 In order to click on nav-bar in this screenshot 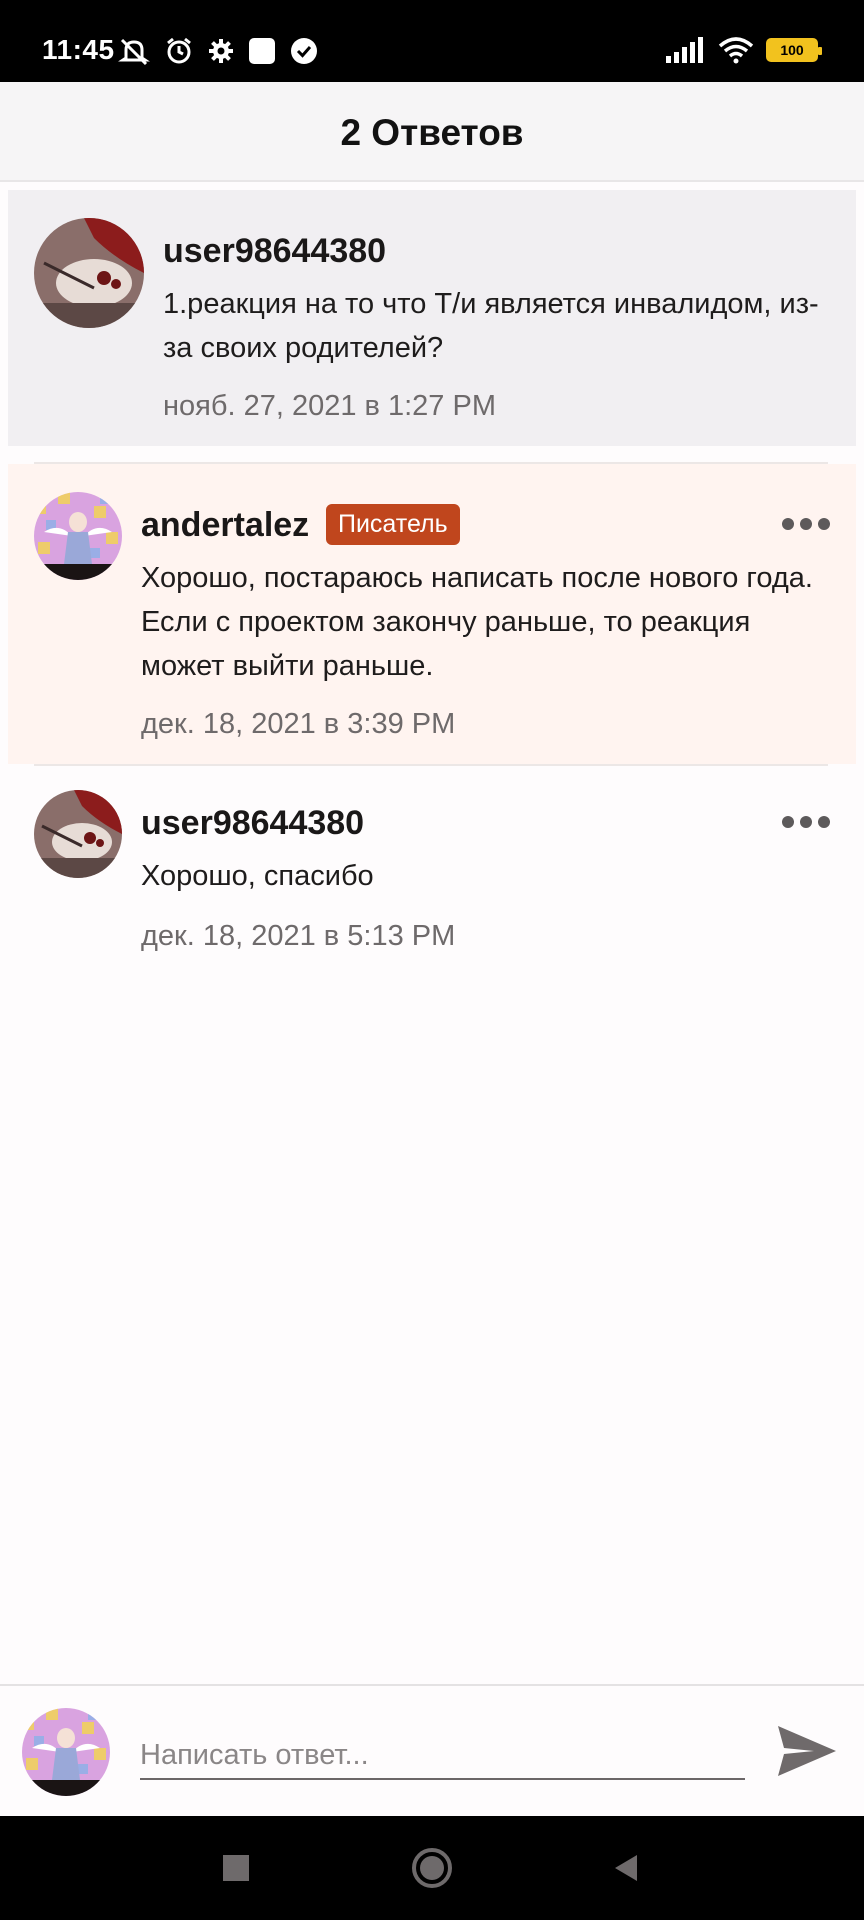, I will do `click(432, 1868)`.